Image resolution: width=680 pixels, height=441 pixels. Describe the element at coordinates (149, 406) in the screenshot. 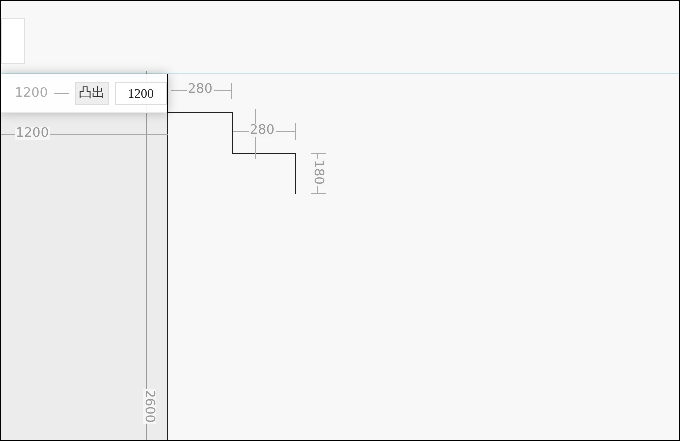

I see `dimension-label: 2600` at that location.